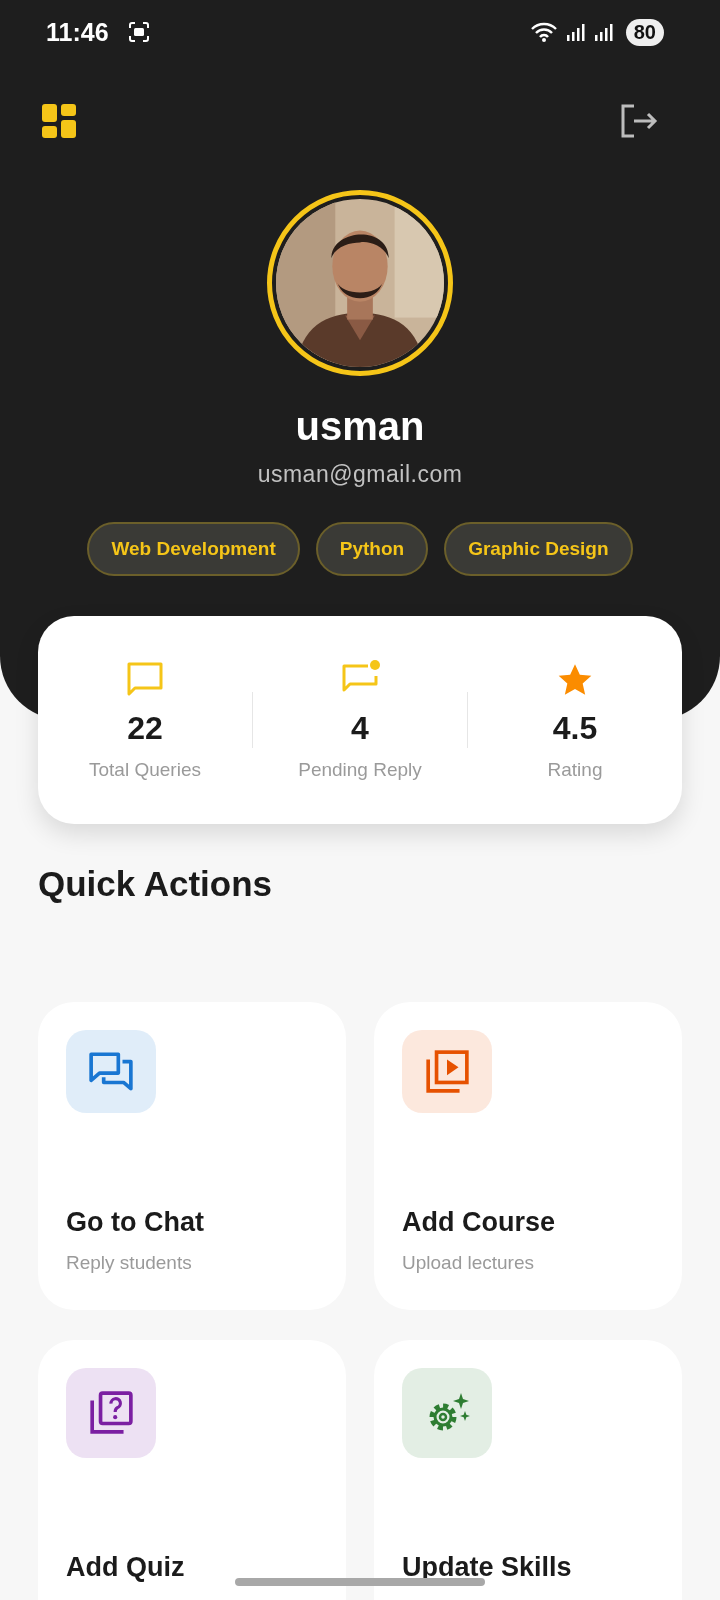  Describe the element at coordinates (125, 1567) in the screenshot. I see `action-title: Add Quiz` at that location.